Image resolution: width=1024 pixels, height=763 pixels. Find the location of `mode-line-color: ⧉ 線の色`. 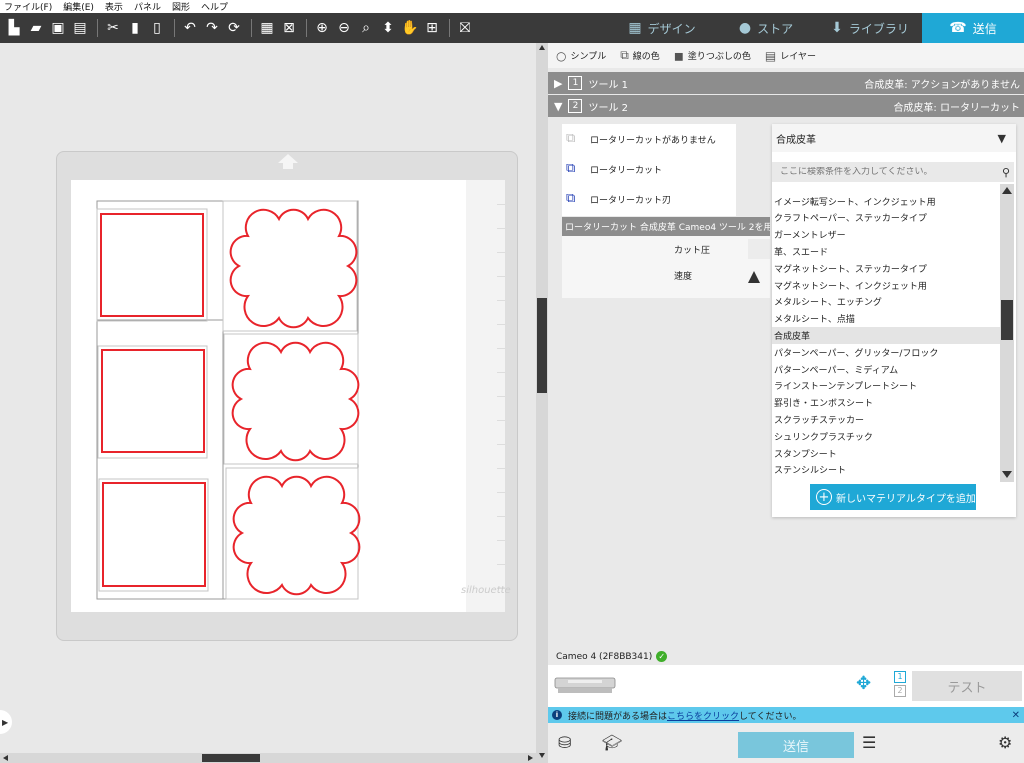

mode-line-color: ⧉ 線の色 is located at coordinates (640, 55).